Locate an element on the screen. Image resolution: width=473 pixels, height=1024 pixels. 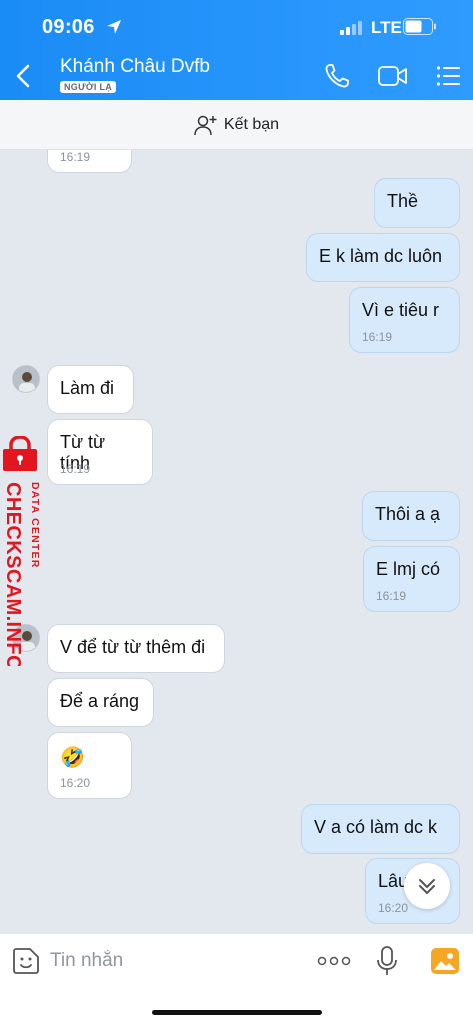
message-bubble: Thề is located at coordinates (417, 203).